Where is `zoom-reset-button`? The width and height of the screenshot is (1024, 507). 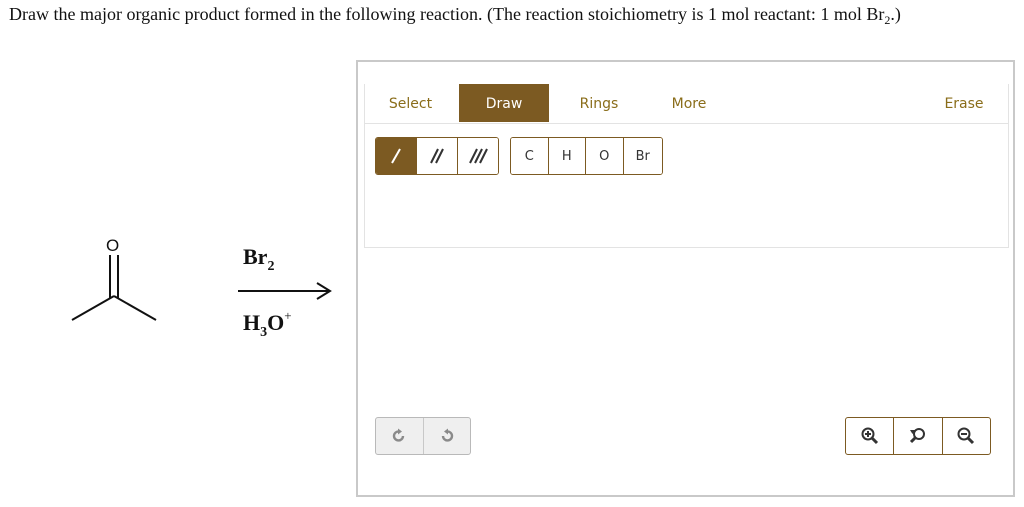 zoom-reset-button is located at coordinates (918, 436).